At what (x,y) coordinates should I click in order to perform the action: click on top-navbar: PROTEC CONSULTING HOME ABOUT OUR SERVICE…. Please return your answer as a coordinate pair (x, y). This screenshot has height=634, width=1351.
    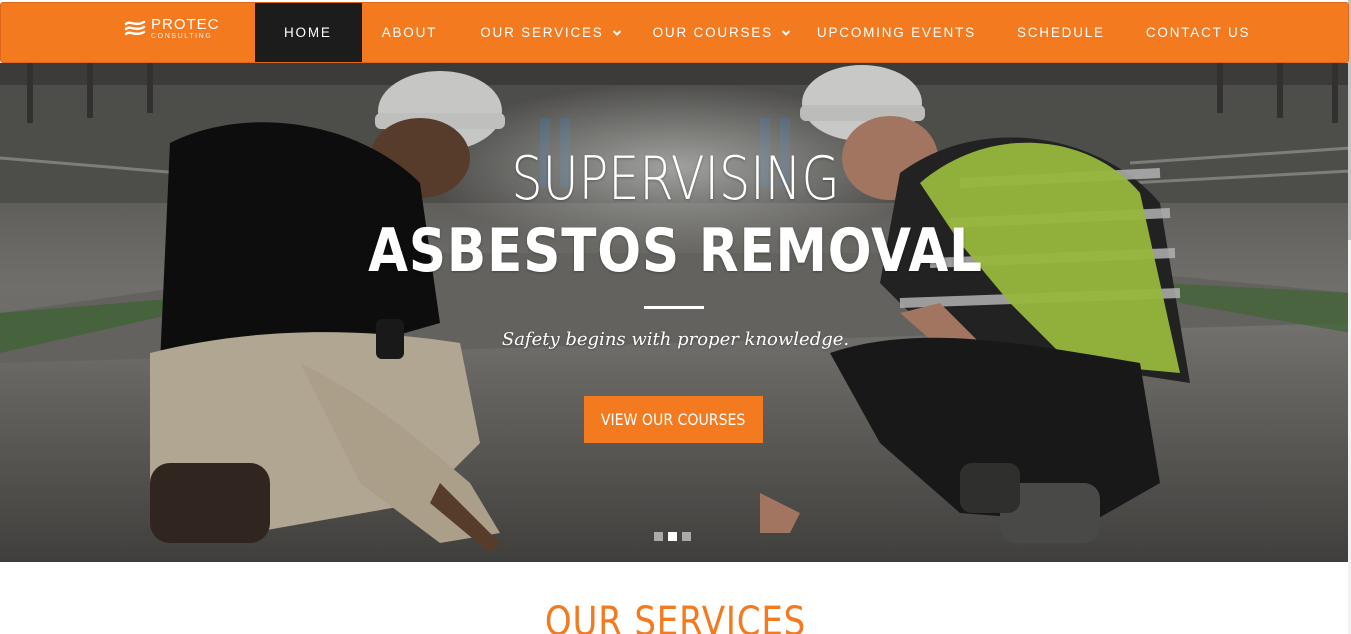
    Looking at the image, I should click on (674, 32).